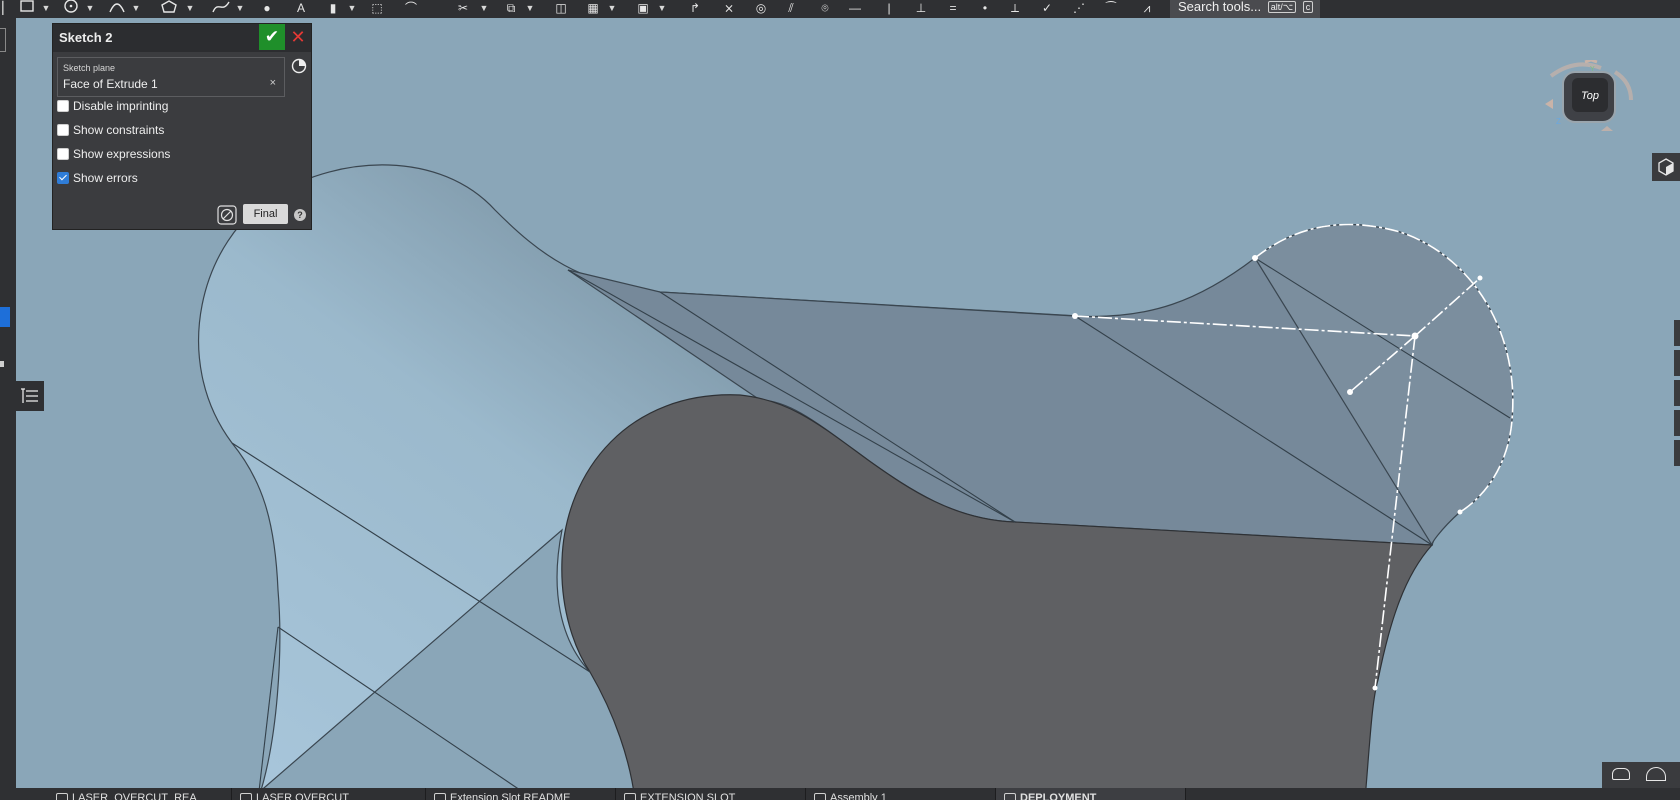  What do you see at coordinates (8, 403) in the screenshot?
I see `left-panel-rail` at bounding box center [8, 403].